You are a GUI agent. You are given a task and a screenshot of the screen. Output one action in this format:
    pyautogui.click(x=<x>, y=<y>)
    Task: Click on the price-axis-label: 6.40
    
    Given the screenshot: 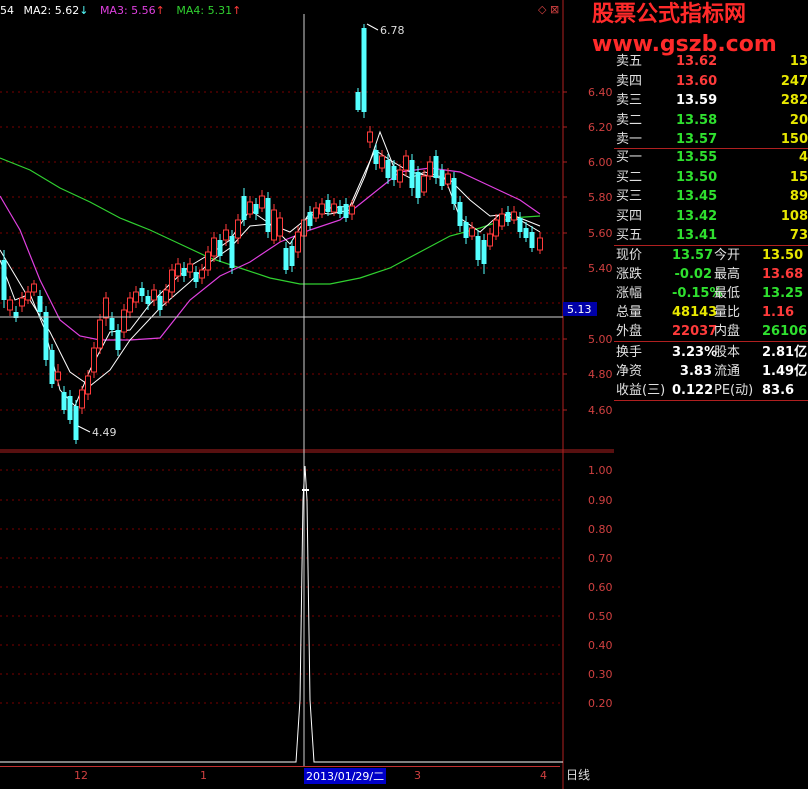 What is the action you would take?
    pyautogui.click(x=600, y=92)
    